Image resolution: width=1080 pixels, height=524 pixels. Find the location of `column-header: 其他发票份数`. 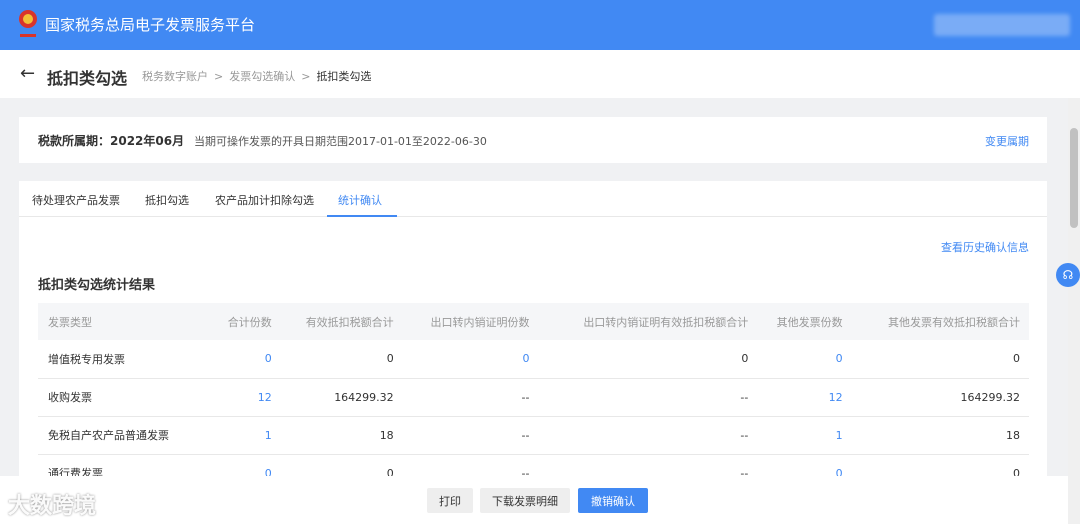

column-header: 其他发票份数 is located at coordinates (804, 321).